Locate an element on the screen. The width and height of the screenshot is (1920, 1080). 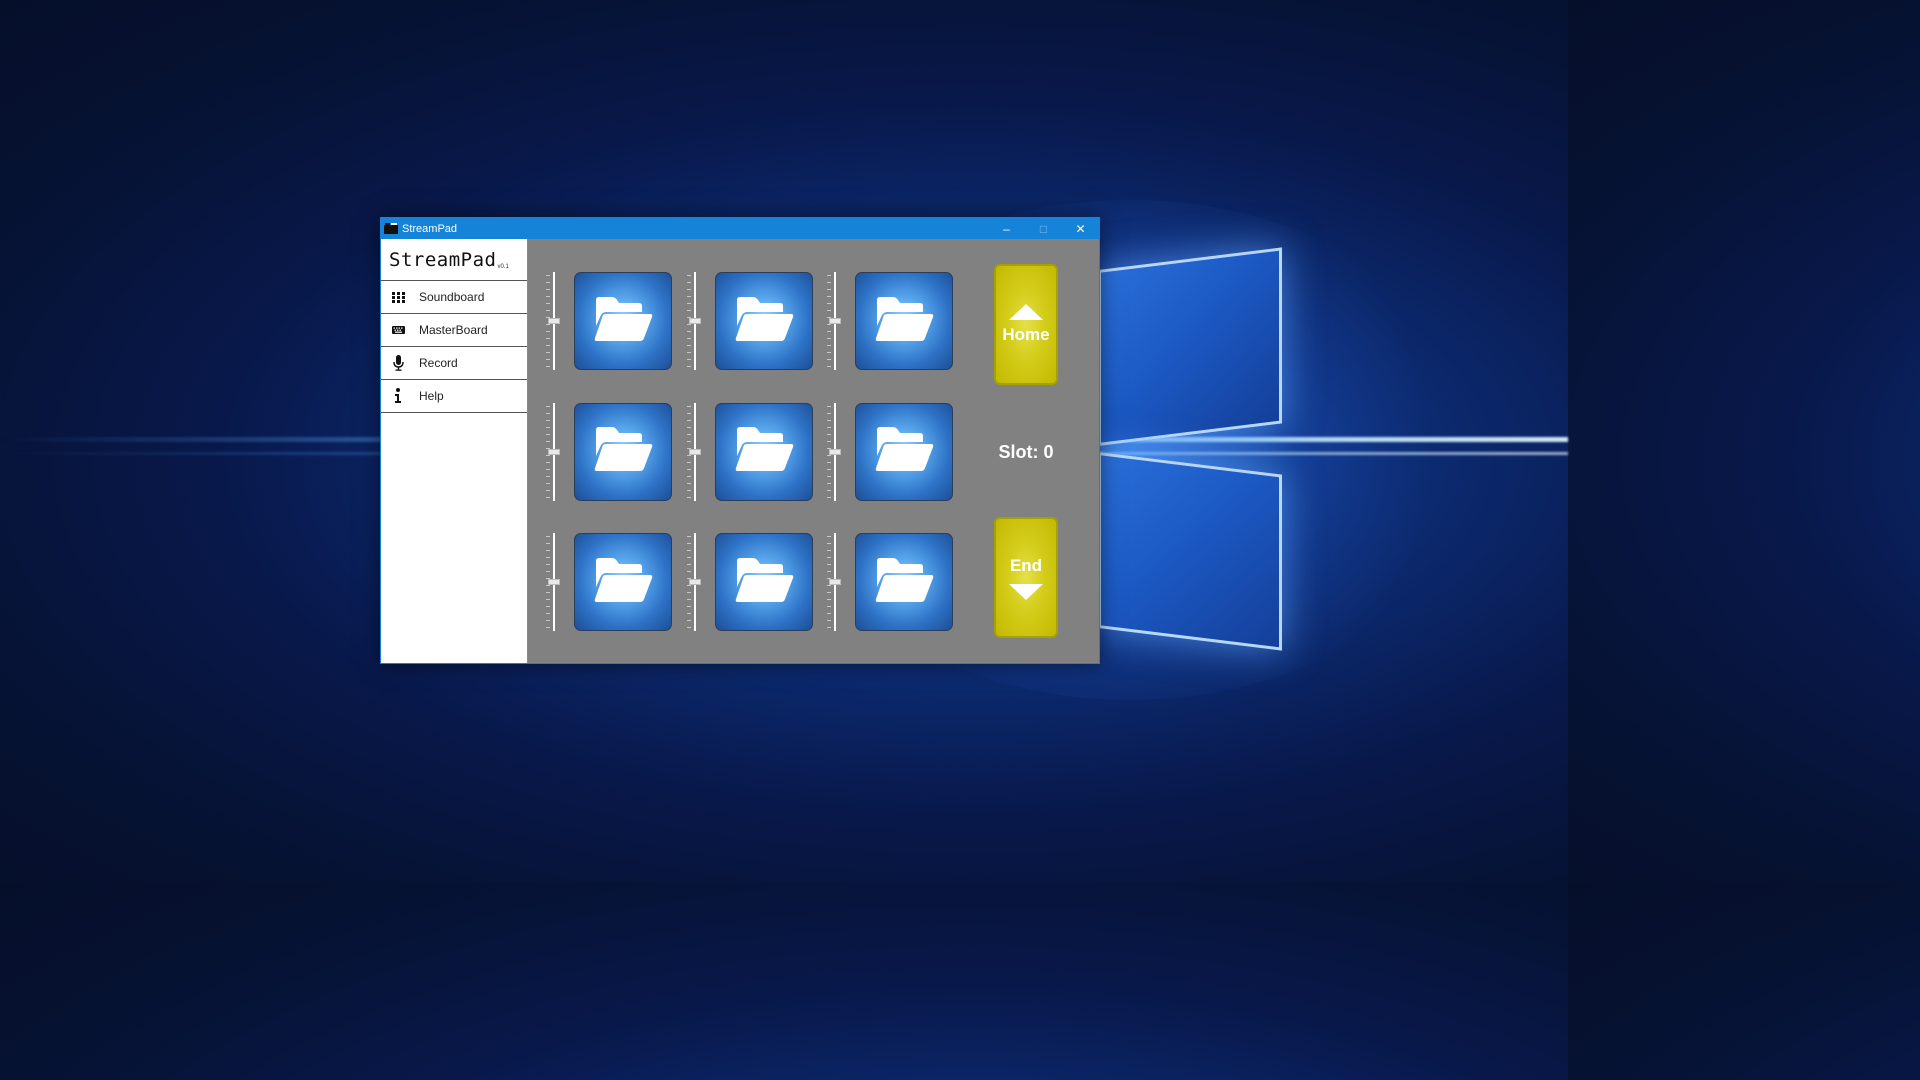
end-label: End is located at coordinates (1026, 566).